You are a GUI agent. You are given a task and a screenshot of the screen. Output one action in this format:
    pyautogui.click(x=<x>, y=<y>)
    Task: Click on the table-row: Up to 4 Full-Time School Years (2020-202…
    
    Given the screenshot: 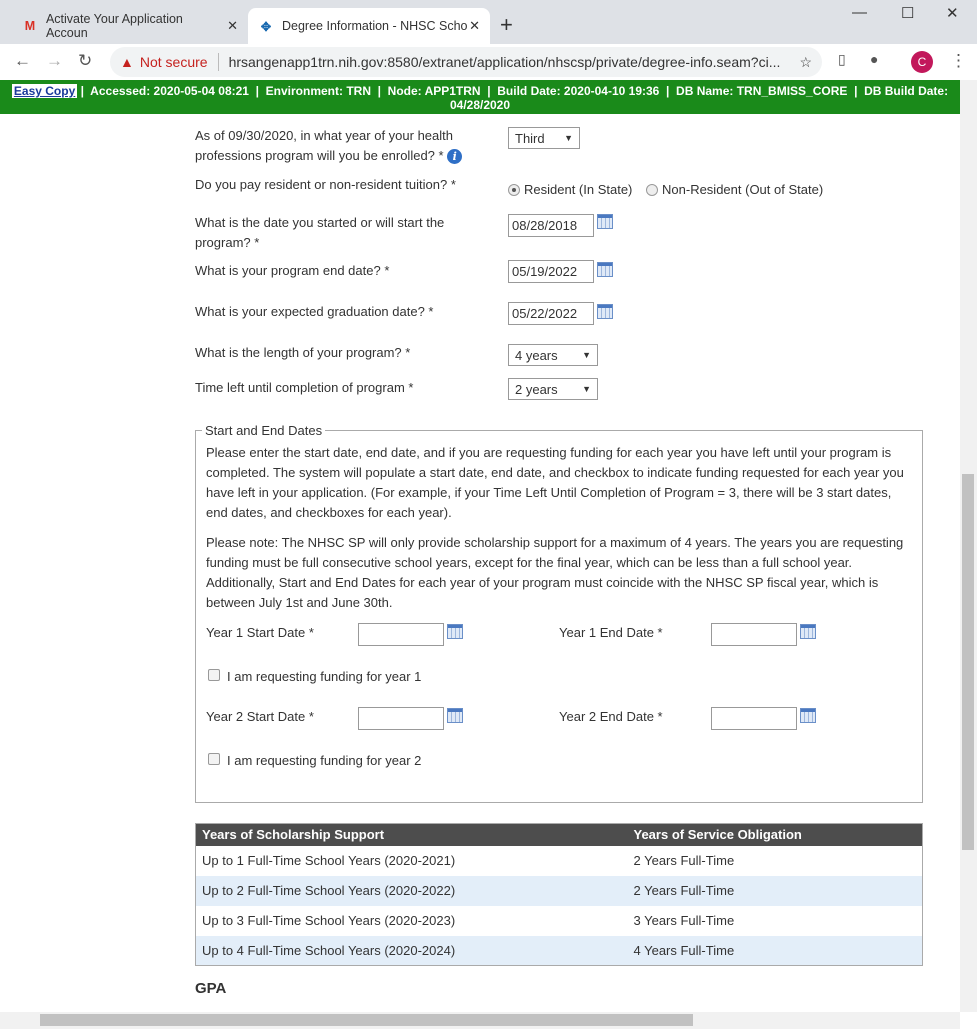 What is the action you would take?
    pyautogui.click(x=559, y=950)
    